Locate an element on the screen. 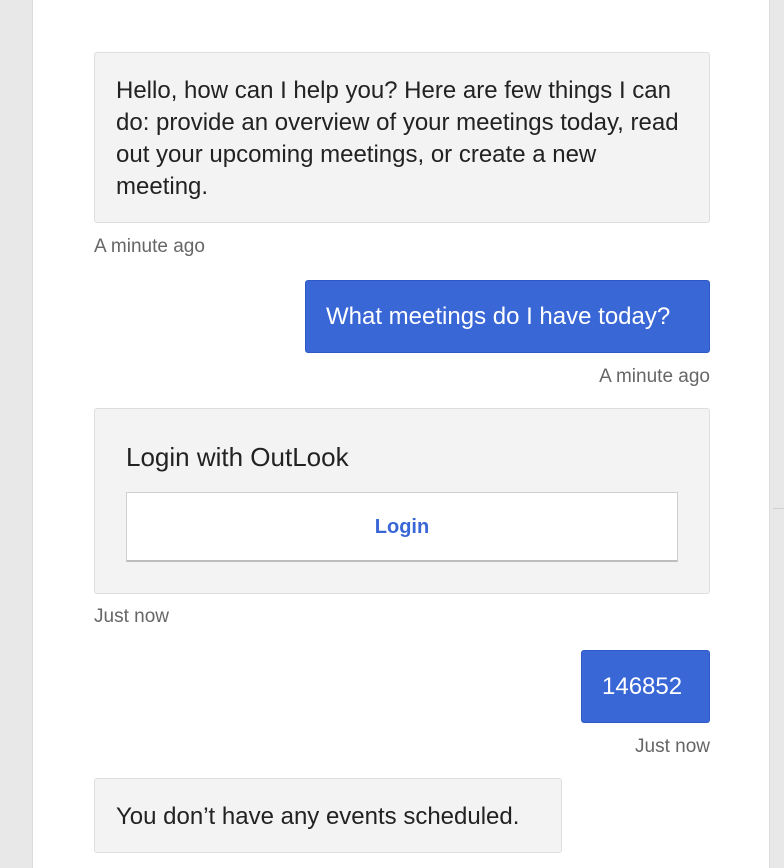 The width and height of the screenshot is (784, 868). user-message: What meetings do I have today? is located at coordinates (507, 316).